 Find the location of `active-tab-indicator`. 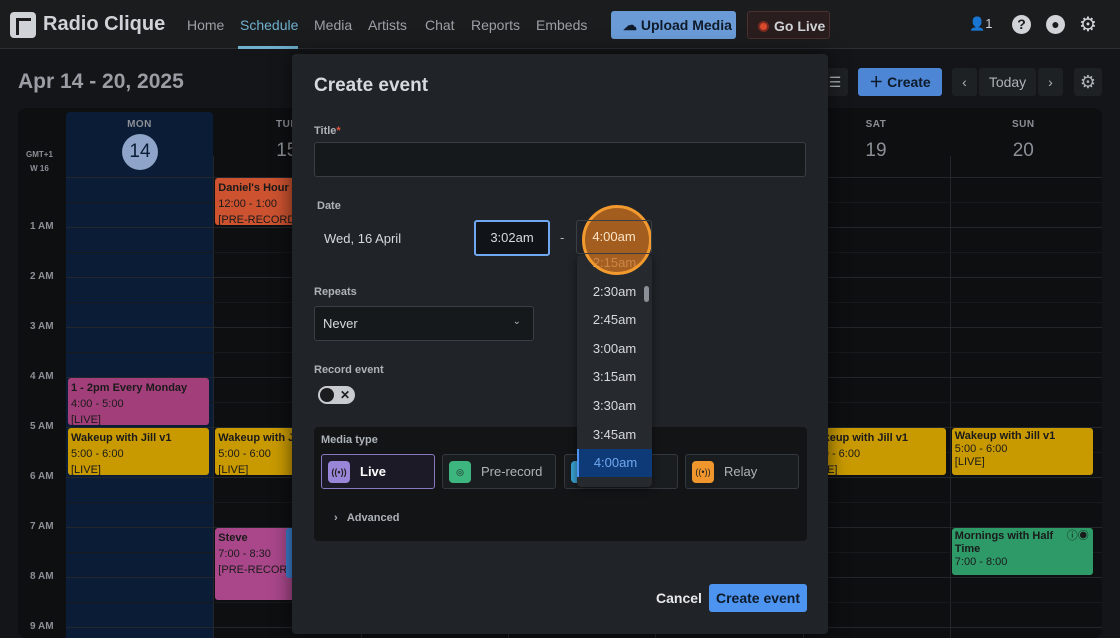

active-tab-indicator is located at coordinates (268, 47).